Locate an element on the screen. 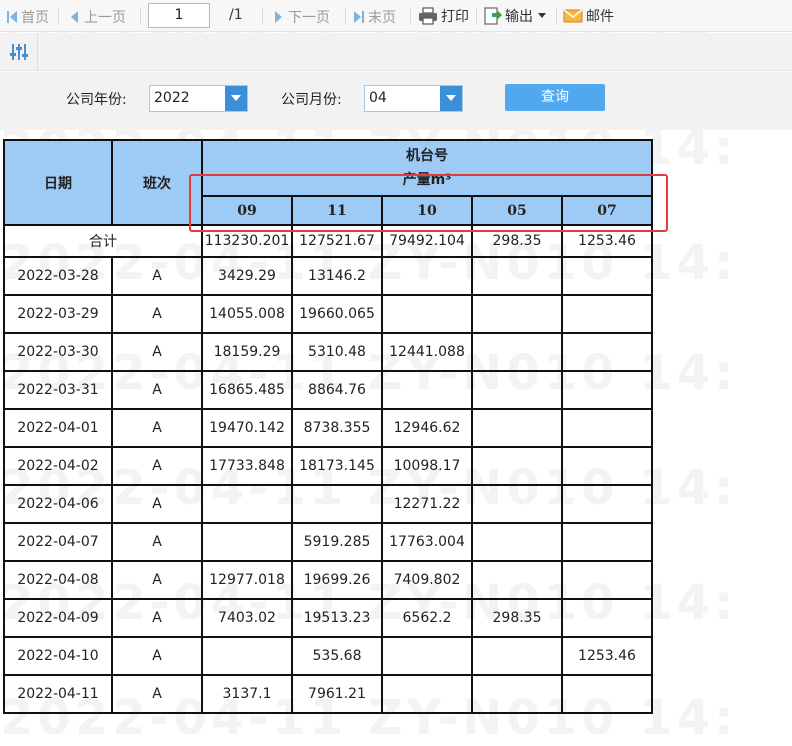 Image resolution: width=792 pixels, height=746 pixels. table-row: 2022-03-30 A 18159.29 5310.48 12441.088 is located at coordinates (328, 352).